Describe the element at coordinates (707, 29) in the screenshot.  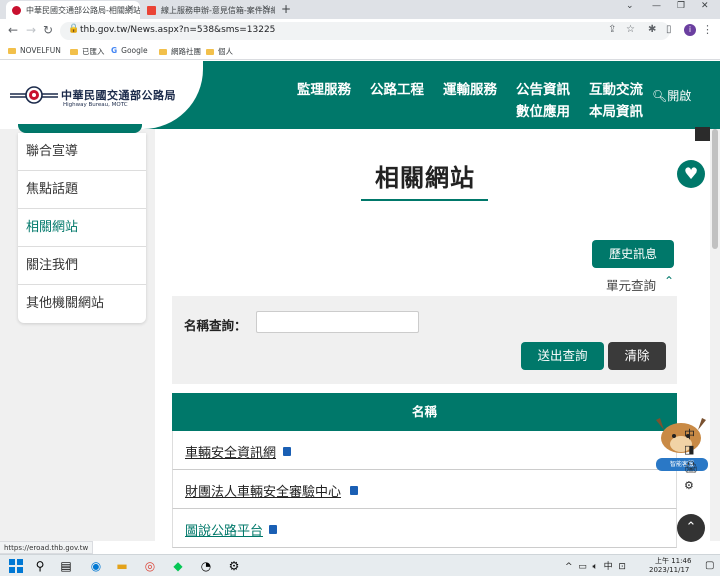
I see `more-menu-icon: ⋮` at that location.